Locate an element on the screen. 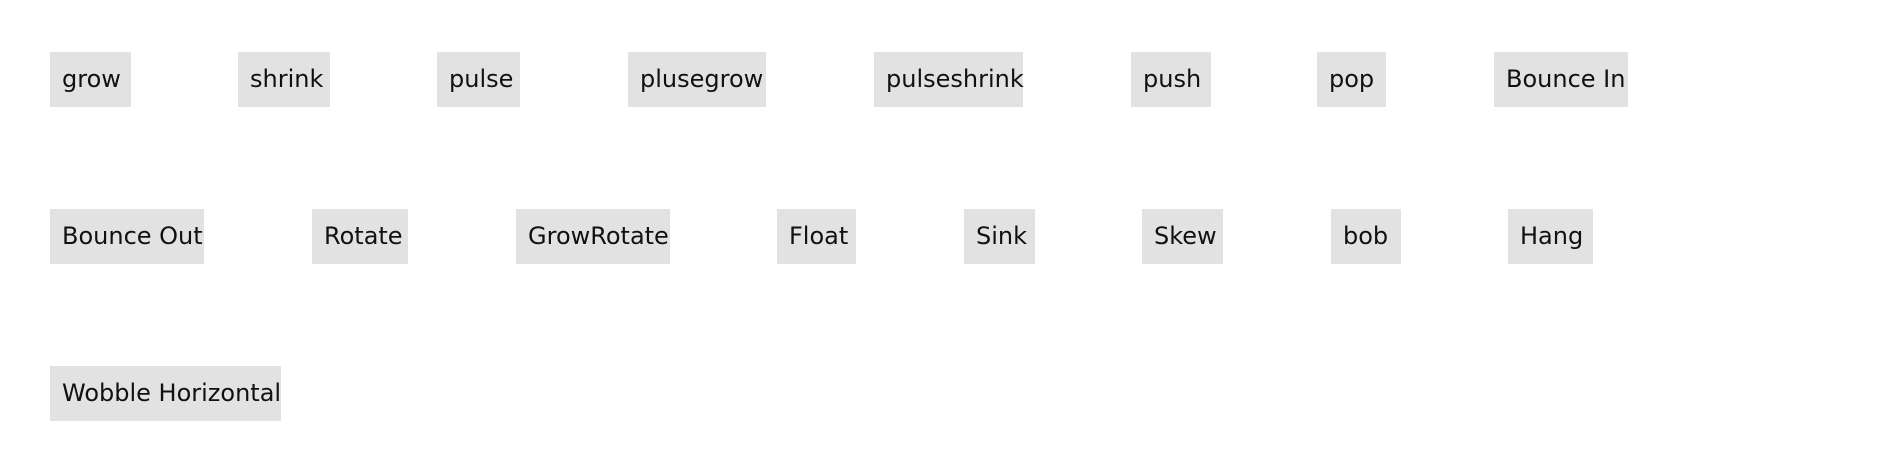 The width and height of the screenshot is (1900, 465). hang-button: Hang is located at coordinates (1550, 236).